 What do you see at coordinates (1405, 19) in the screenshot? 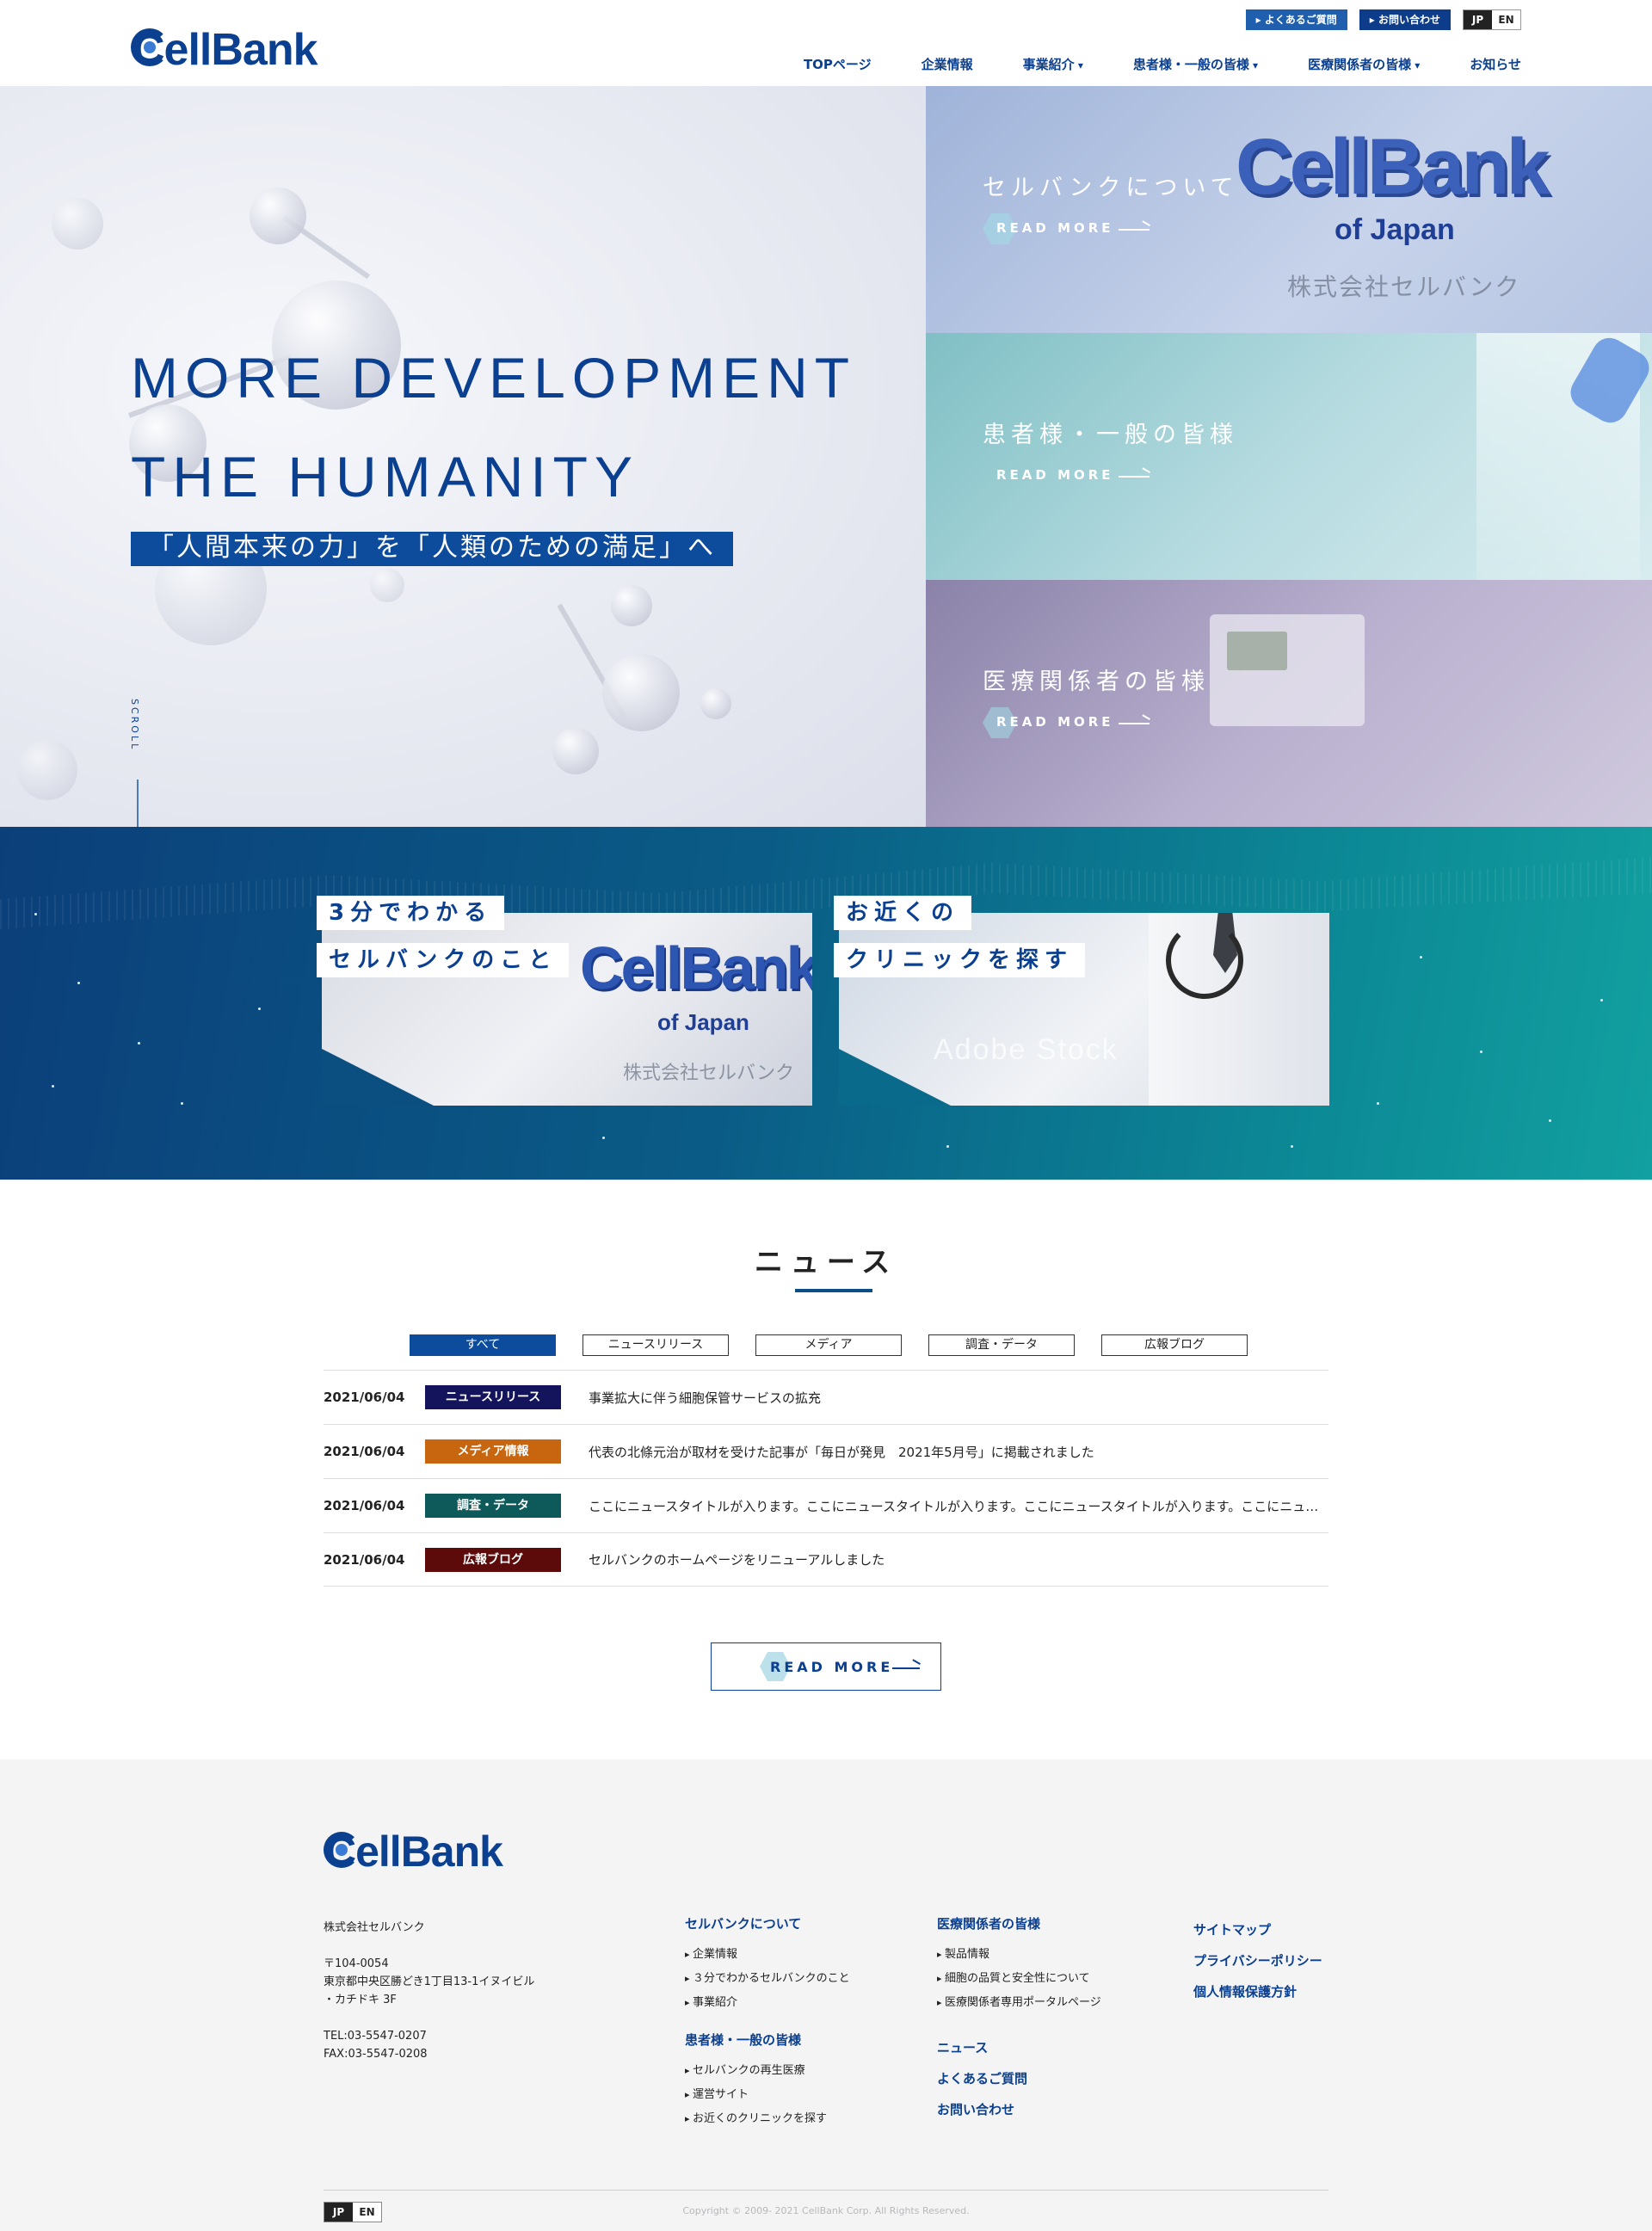
I see `contact-button: お問い合わせ` at bounding box center [1405, 19].